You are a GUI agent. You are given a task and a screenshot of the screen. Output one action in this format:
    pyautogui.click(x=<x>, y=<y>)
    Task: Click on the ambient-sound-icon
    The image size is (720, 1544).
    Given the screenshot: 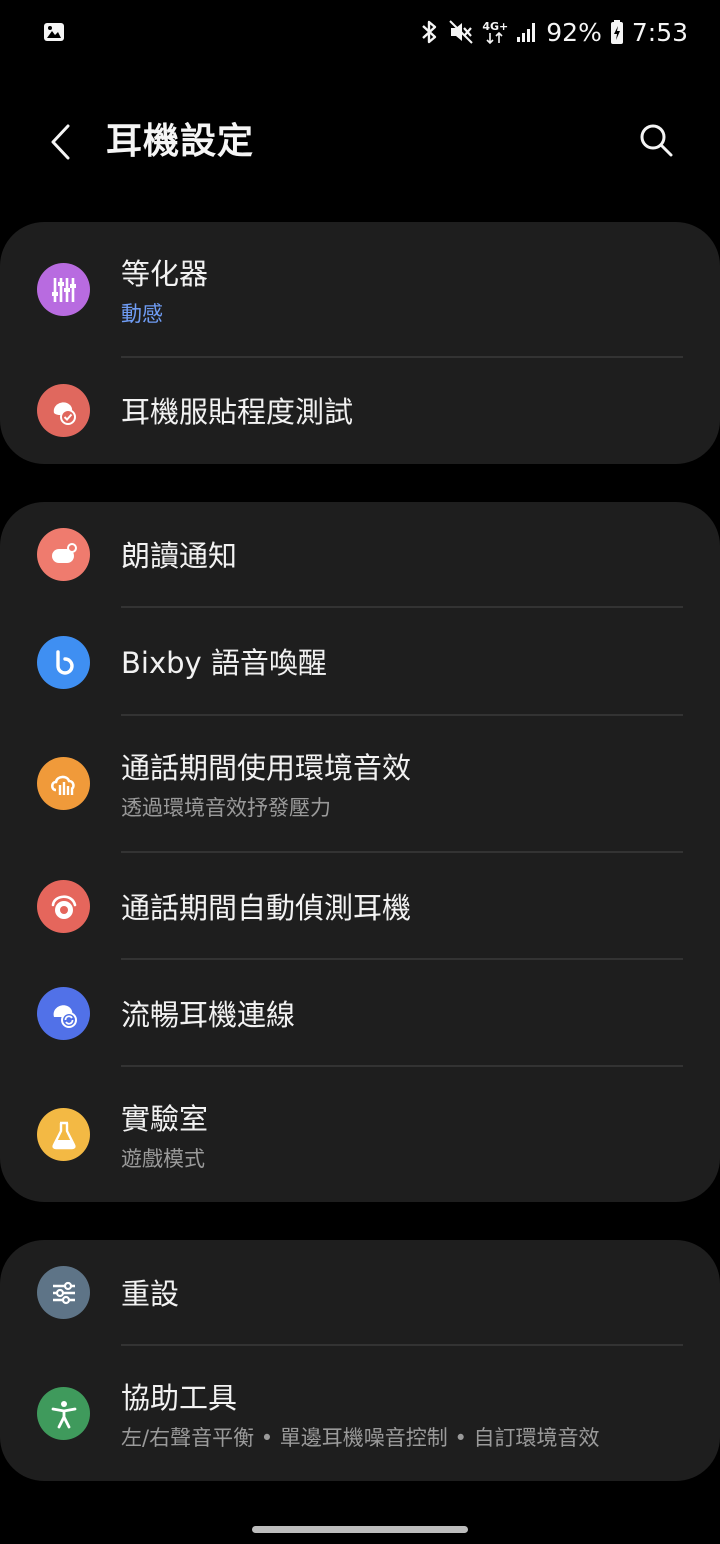 What is the action you would take?
    pyautogui.click(x=63, y=783)
    